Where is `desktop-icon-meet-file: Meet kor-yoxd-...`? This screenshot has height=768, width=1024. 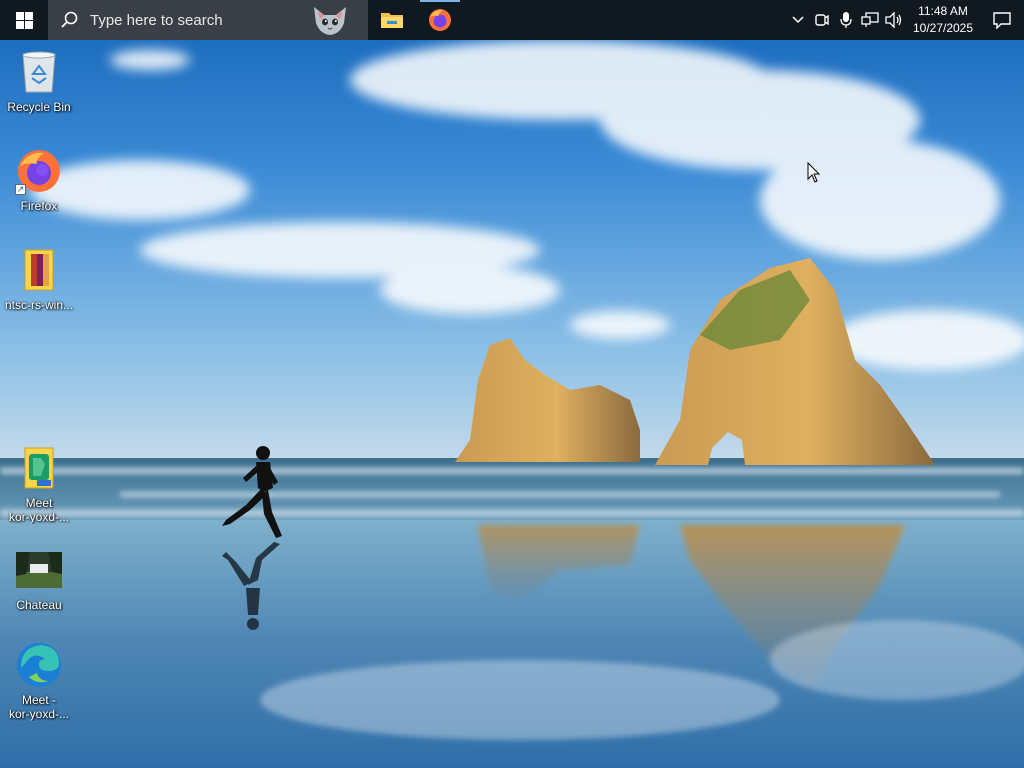 desktop-icon-meet-file: Meet kor-yoxd-... is located at coordinates (39, 484).